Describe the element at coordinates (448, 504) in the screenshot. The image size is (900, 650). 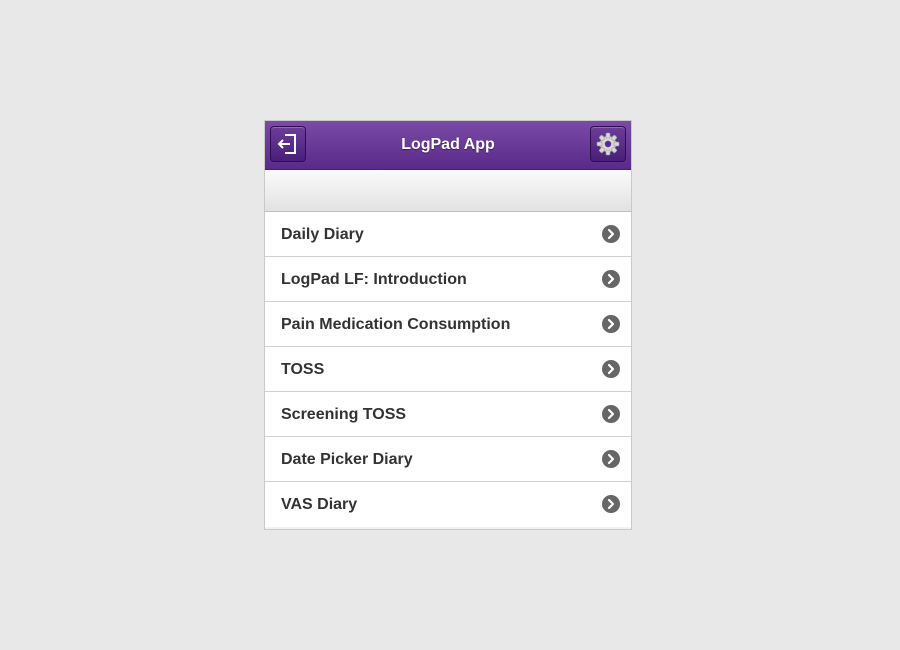
I see `list-item-vas-diary: VAS Diary` at that location.